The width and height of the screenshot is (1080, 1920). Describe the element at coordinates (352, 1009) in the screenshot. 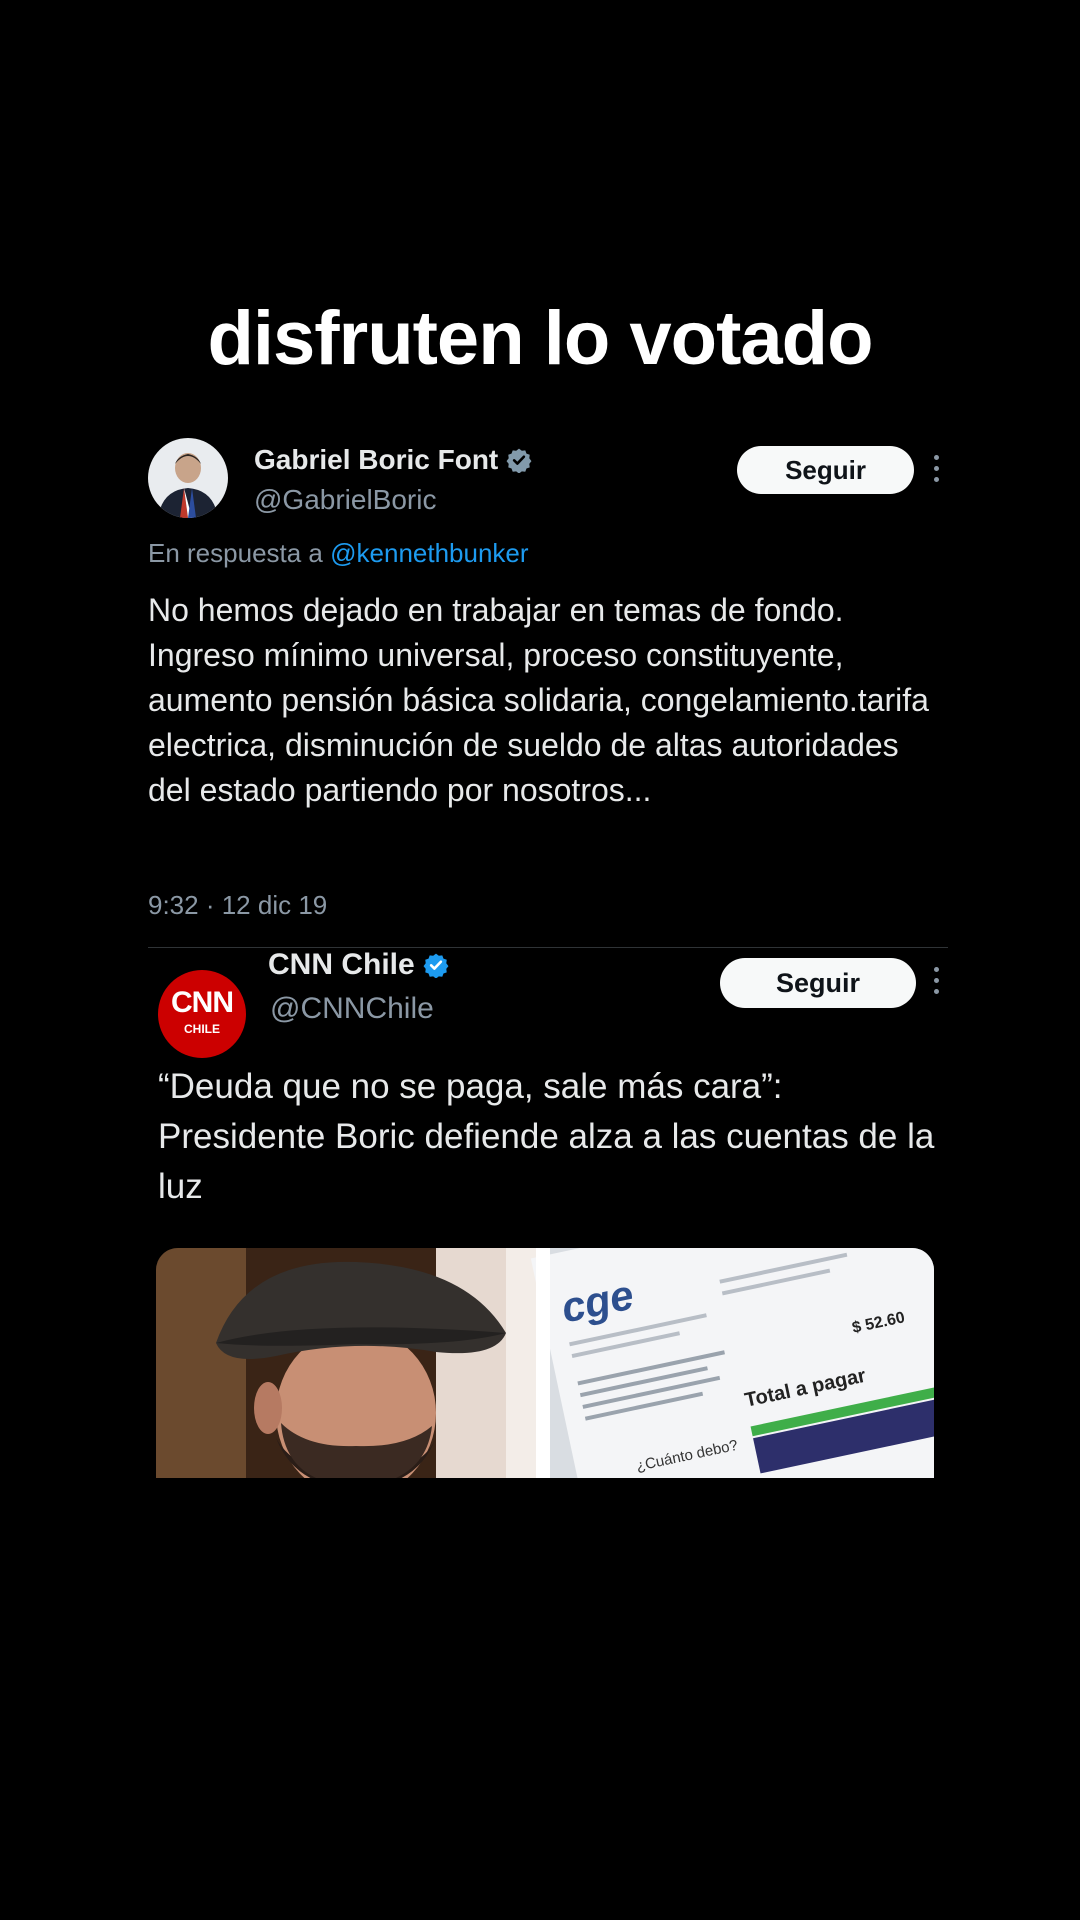

I see `author-handle: @CNNChile` at that location.